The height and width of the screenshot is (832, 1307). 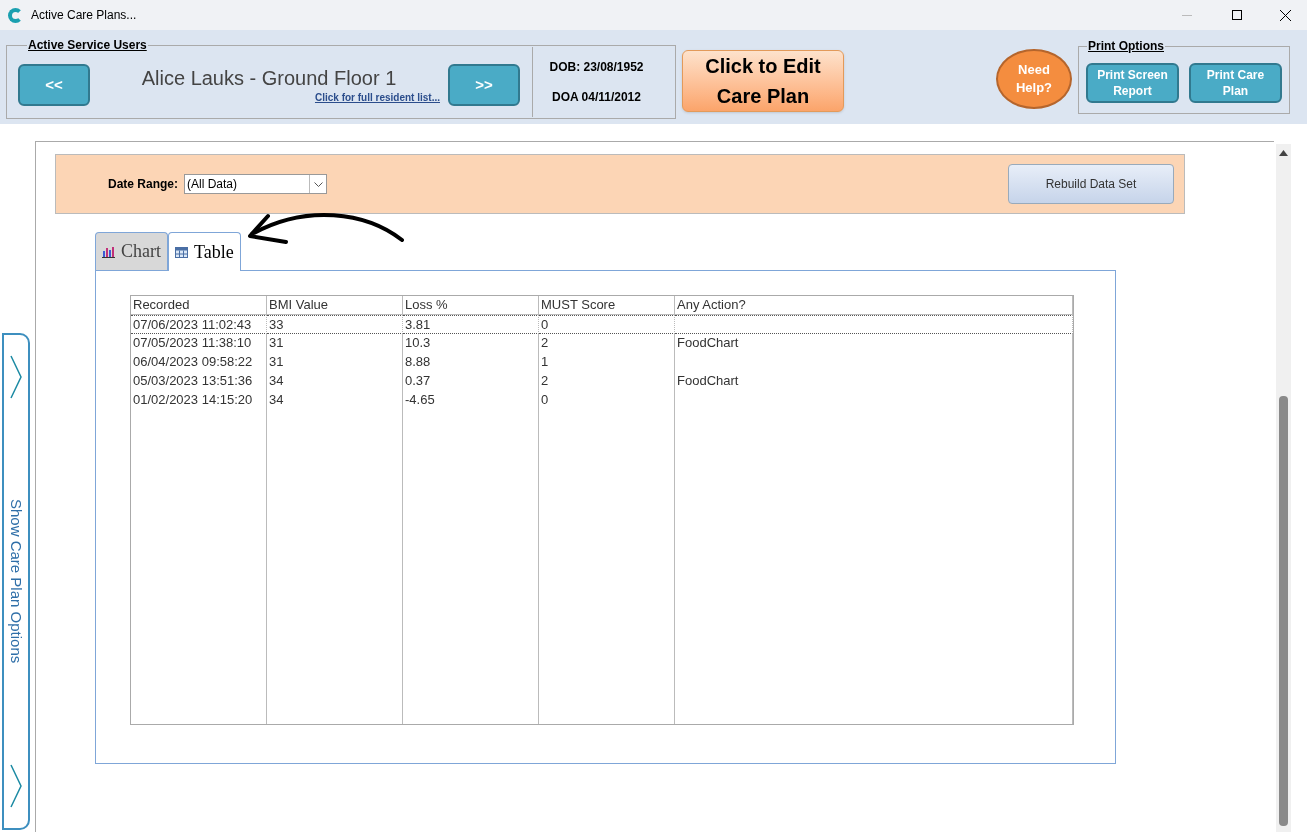 I want to click on column-header: Recorded, so click(x=199, y=305).